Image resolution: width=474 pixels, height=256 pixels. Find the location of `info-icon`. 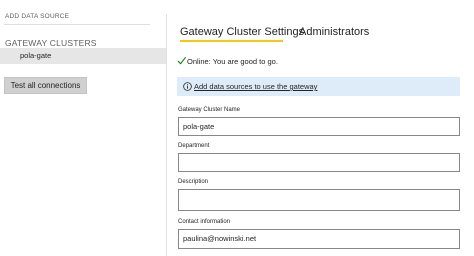

info-icon is located at coordinates (187, 86).